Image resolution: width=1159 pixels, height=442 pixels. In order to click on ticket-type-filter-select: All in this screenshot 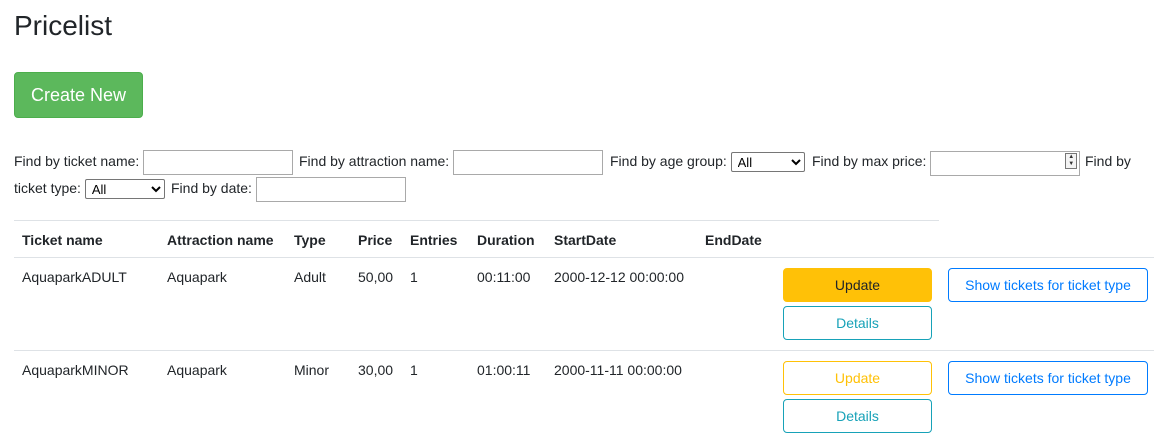, I will do `click(124, 189)`.